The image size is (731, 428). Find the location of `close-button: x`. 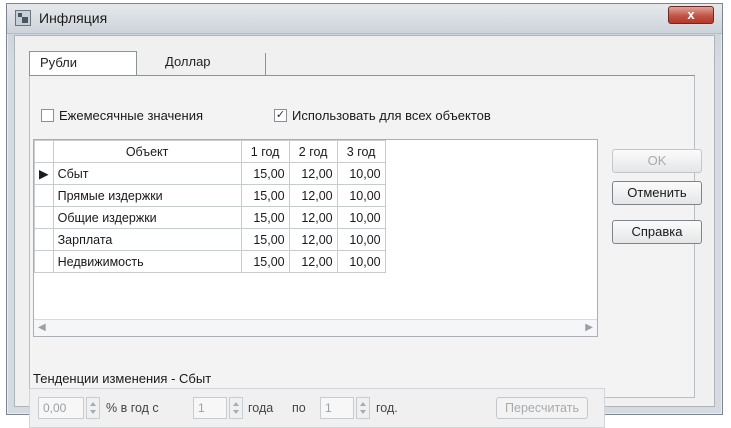

close-button: x is located at coordinates (691, 15).